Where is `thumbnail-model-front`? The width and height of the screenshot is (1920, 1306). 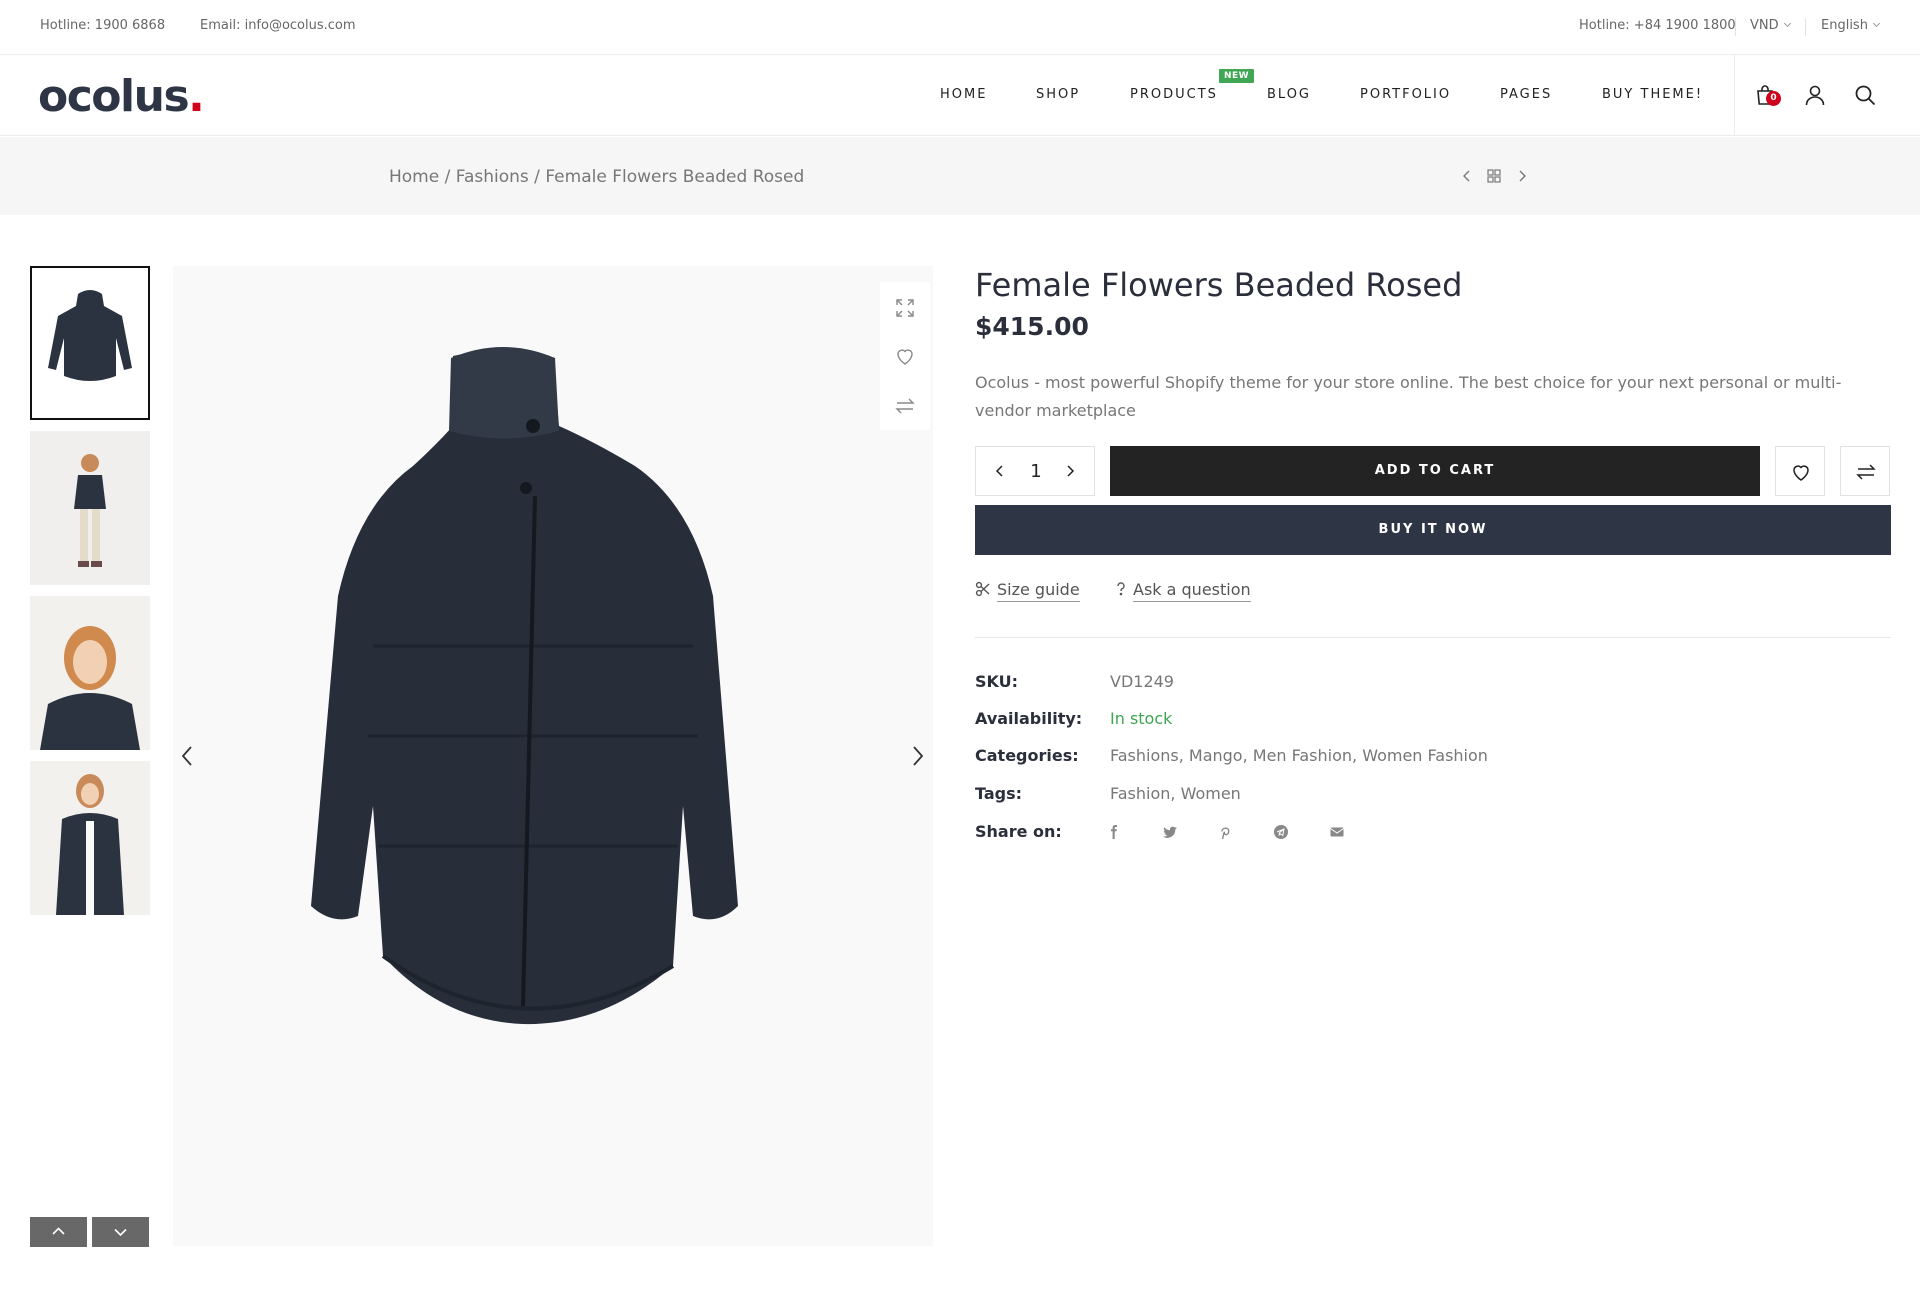
thumbnail-model-front is located at coordinates (90, 838).